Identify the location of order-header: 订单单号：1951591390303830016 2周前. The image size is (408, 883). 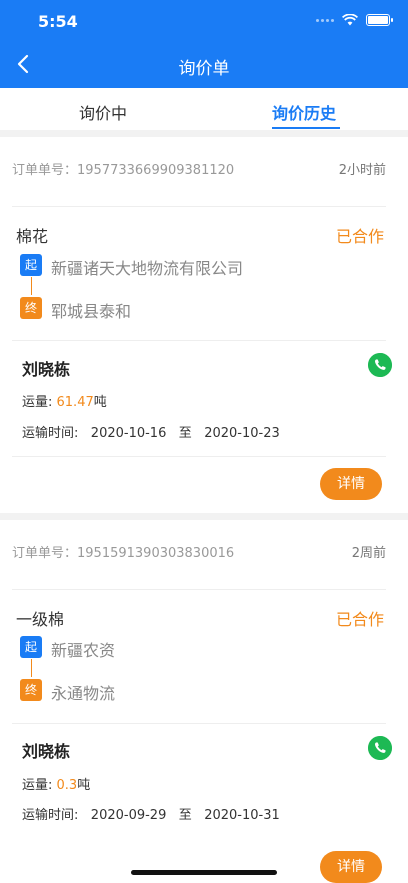
(199, 555).